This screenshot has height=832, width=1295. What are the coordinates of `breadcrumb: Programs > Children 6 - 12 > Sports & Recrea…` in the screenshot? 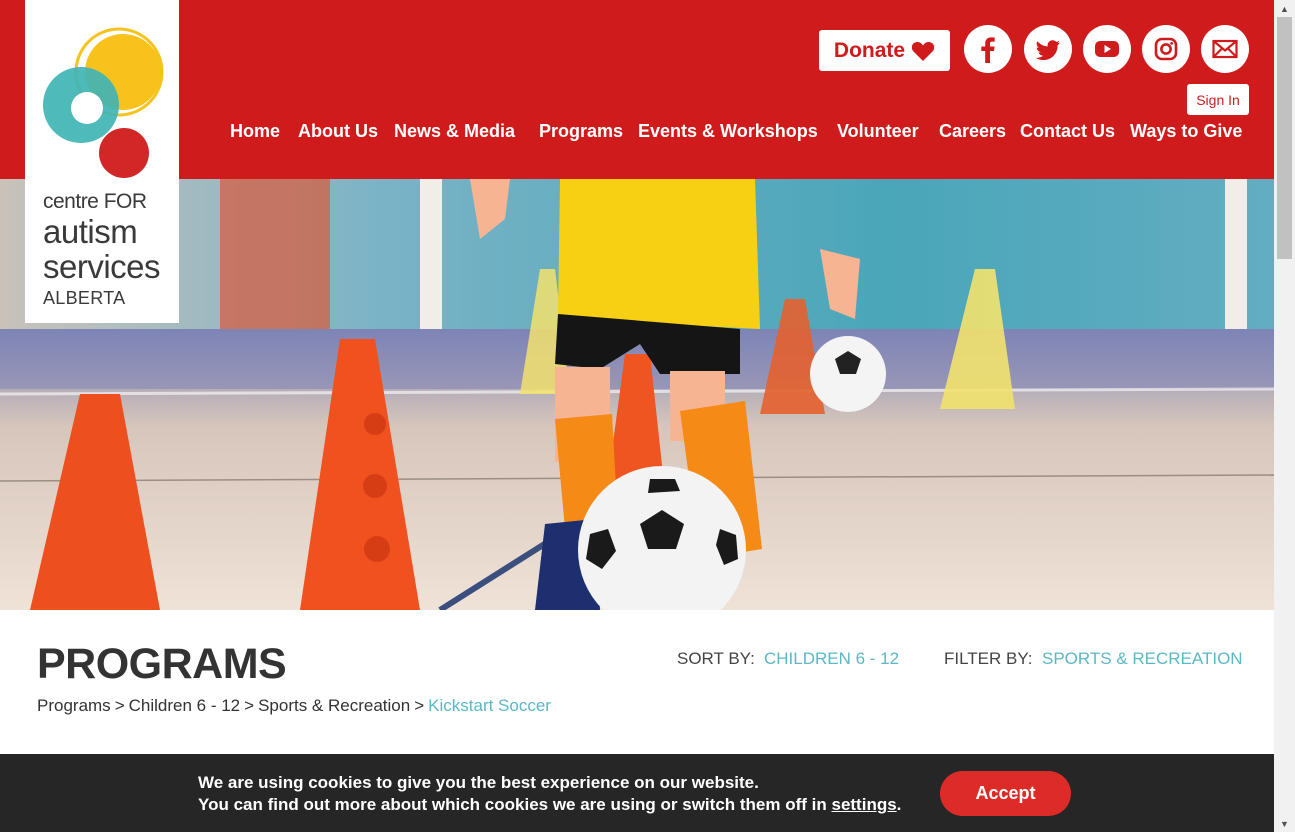 It's located at (294, 706).